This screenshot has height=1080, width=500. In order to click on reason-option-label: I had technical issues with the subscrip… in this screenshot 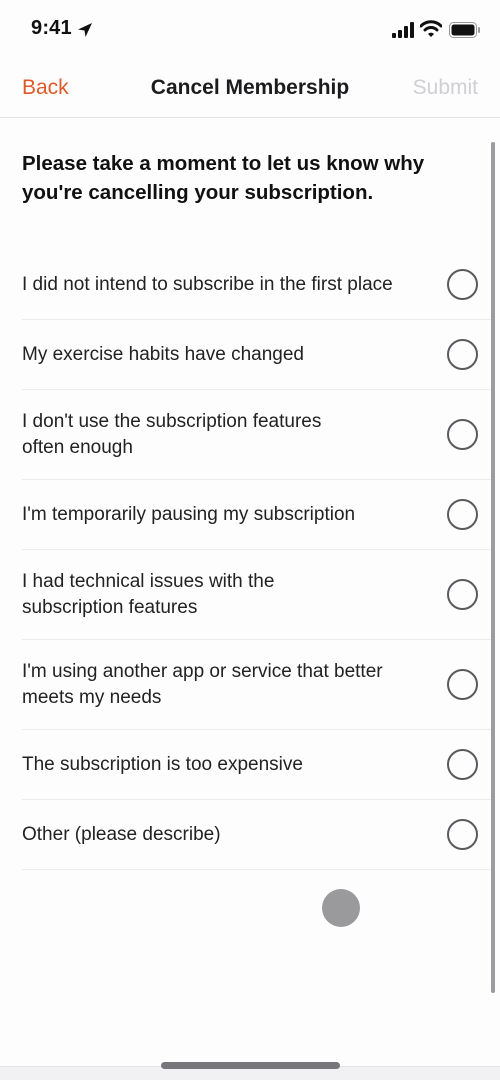, I will do `click(148, 594)`.